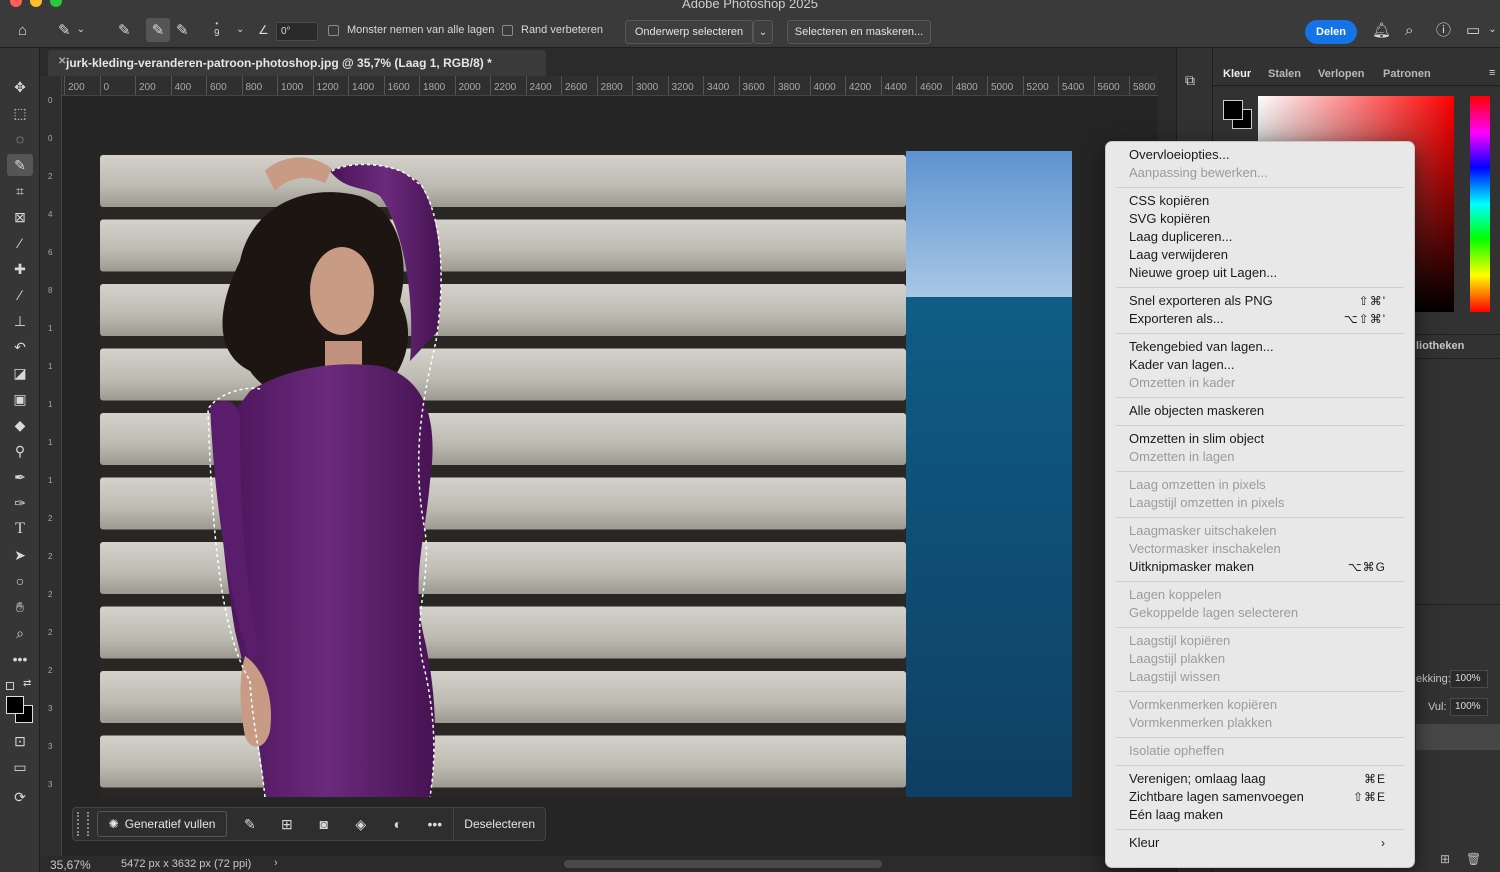  Describe the element at coordinates (20, 741) in the screenshot. I see `quick-mask-button: ⊡` at that location.